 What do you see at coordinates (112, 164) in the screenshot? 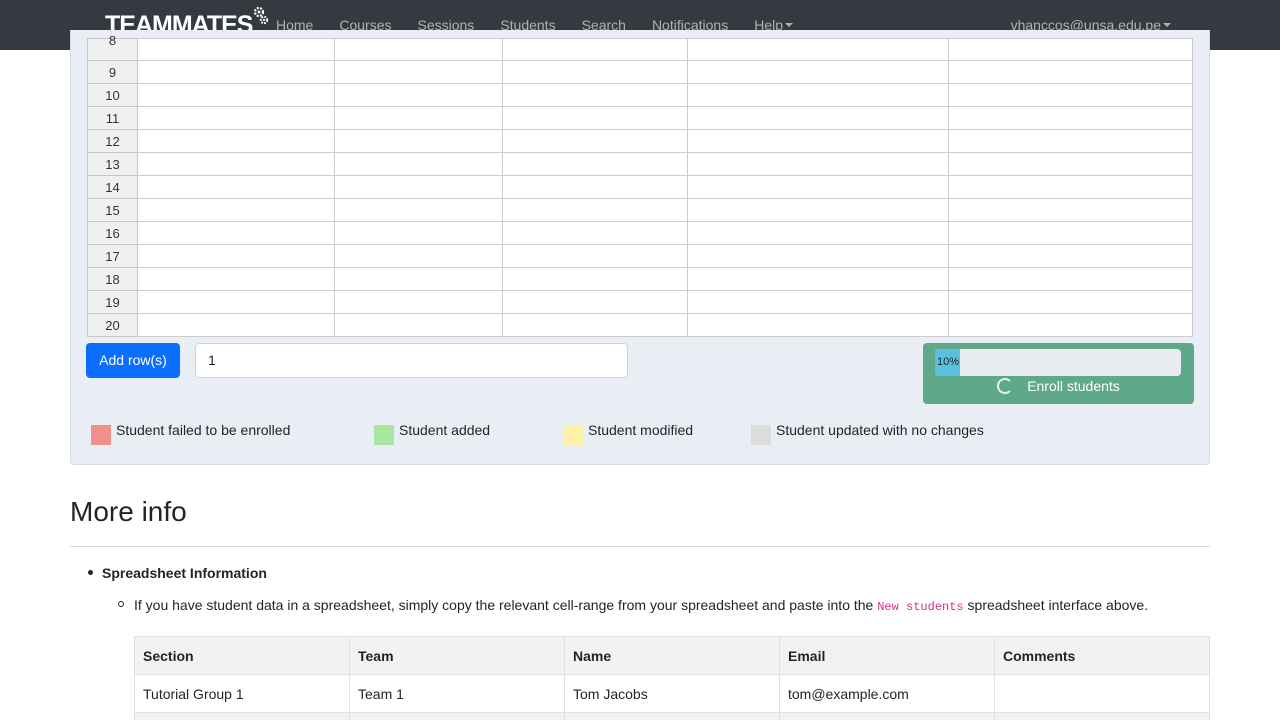
I see `row-number: 13` at bounding box center [112, 164].